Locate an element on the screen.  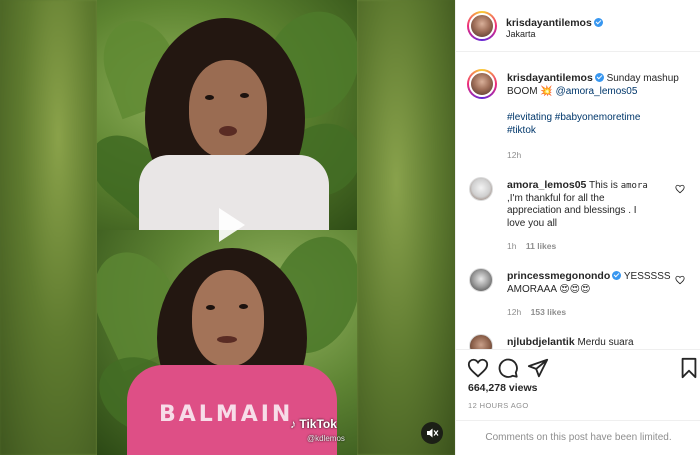
post-timestamp: 12 HOURS AGO is located at coordinates (498, 405).